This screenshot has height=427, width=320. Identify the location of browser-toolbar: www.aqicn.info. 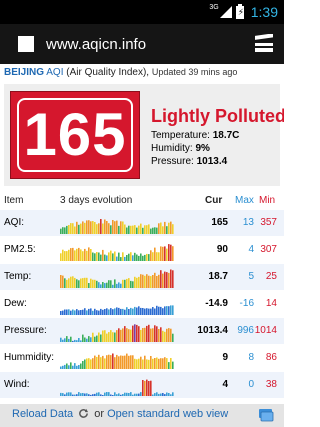
(142, 44).